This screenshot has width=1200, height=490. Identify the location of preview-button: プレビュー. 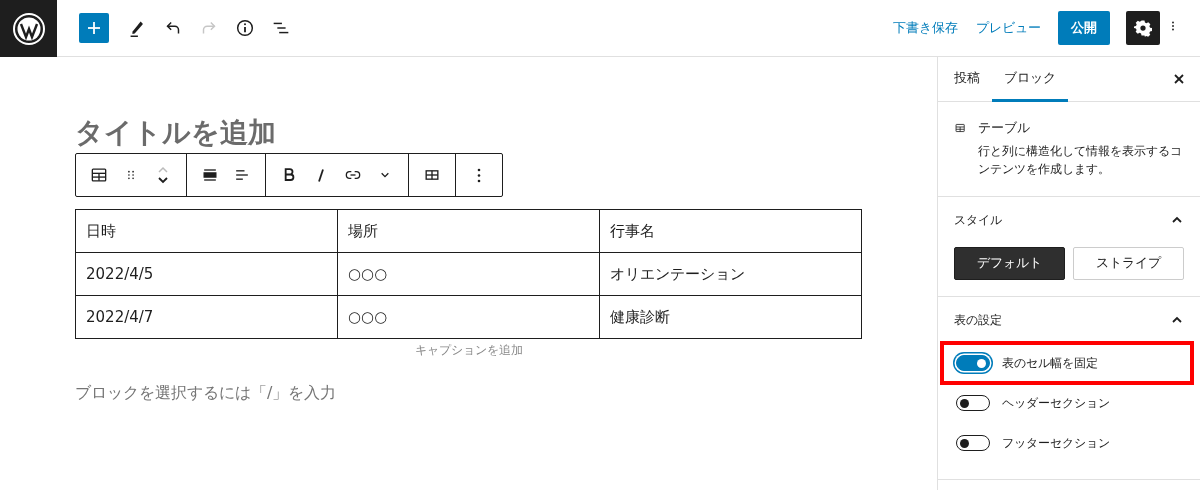
(1008, 28).